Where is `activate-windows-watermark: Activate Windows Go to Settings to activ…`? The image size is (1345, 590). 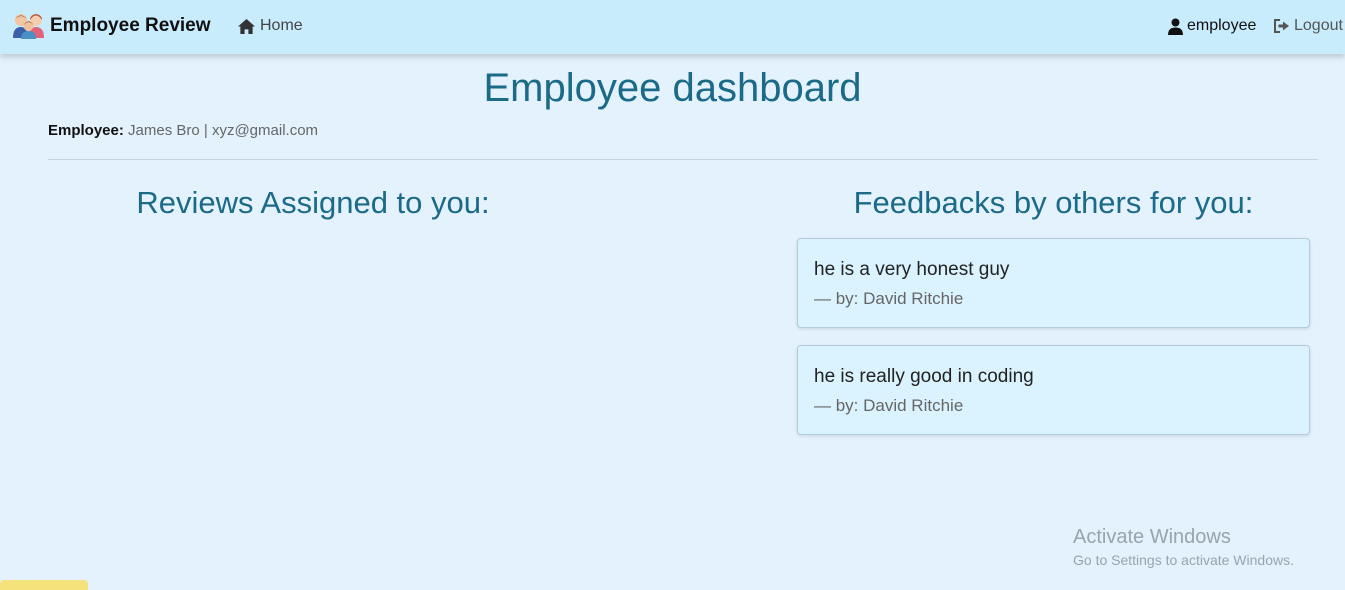 activate-windows-watermark: Activate Windows Go to Settings to activ… is located at coordinates (1183, 547).